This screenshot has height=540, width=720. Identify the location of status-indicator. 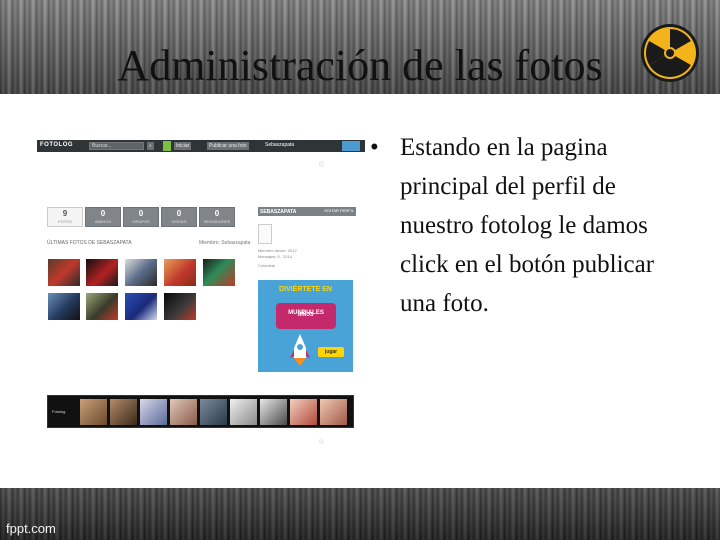
(167, 146).